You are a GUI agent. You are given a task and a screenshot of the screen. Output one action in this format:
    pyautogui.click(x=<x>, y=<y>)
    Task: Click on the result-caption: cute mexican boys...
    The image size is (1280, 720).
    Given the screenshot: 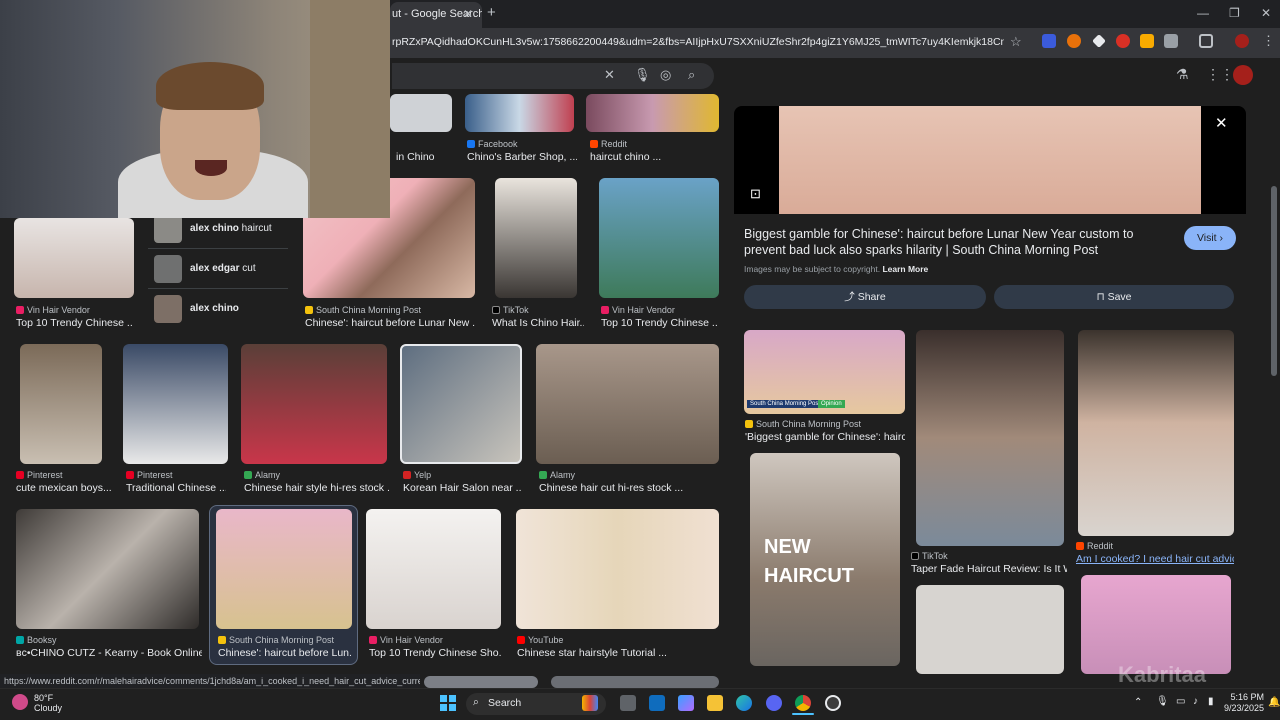 What is the action you would take?
    pyautogui.click(x=66, y=488)
    